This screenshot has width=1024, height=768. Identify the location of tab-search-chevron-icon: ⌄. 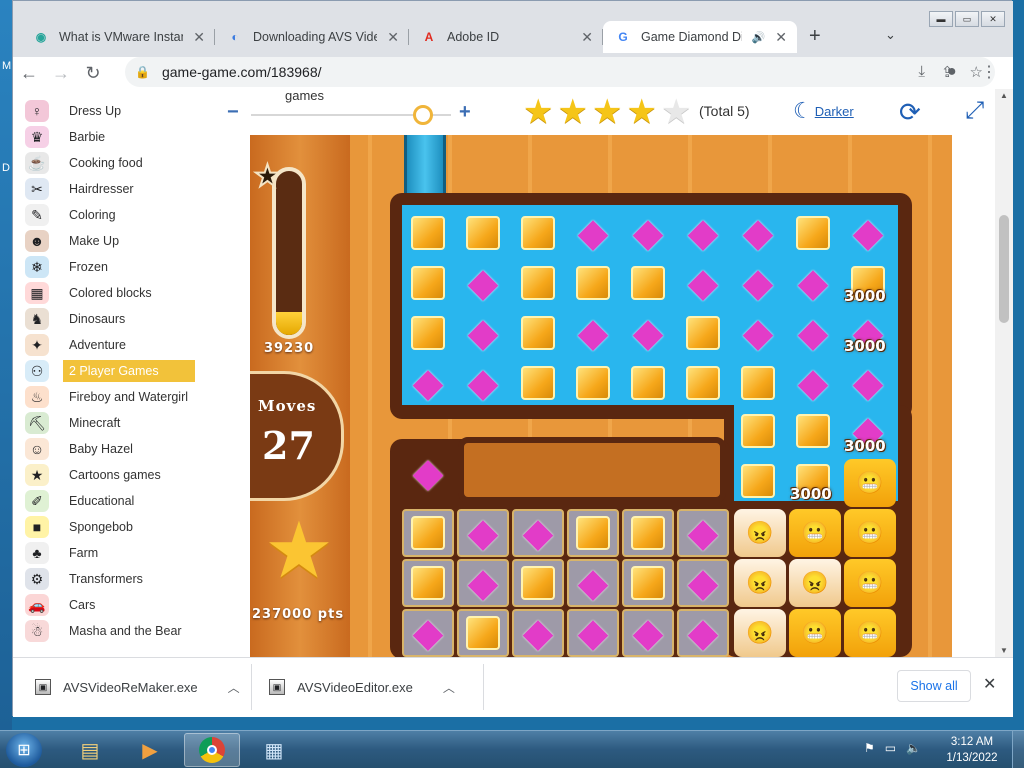
(890, 35).